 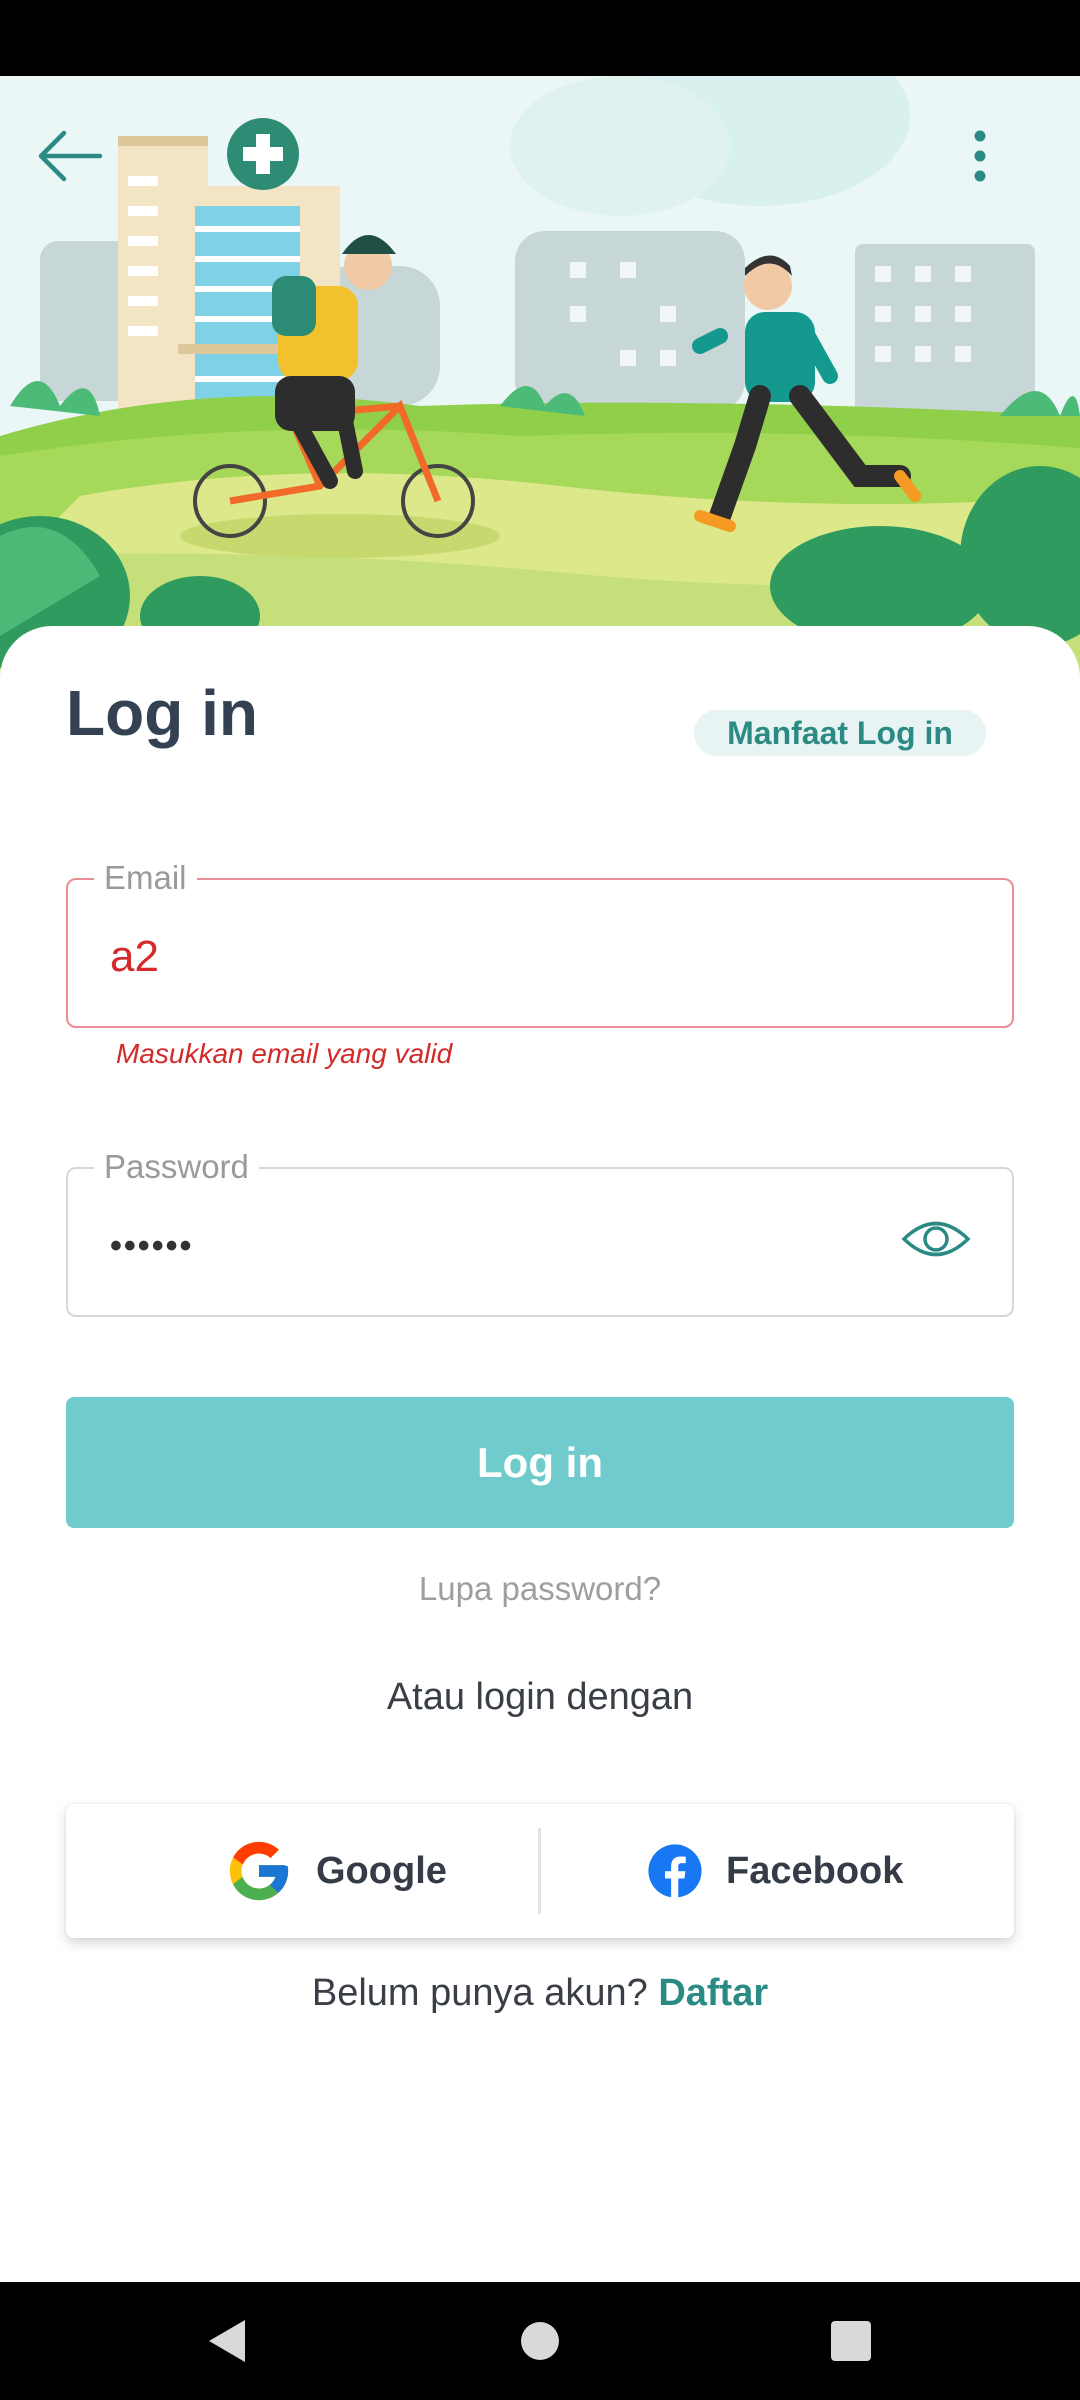 I want to click on alternative-login-heading: Atau login dengan, so click(x=540, y=1697).